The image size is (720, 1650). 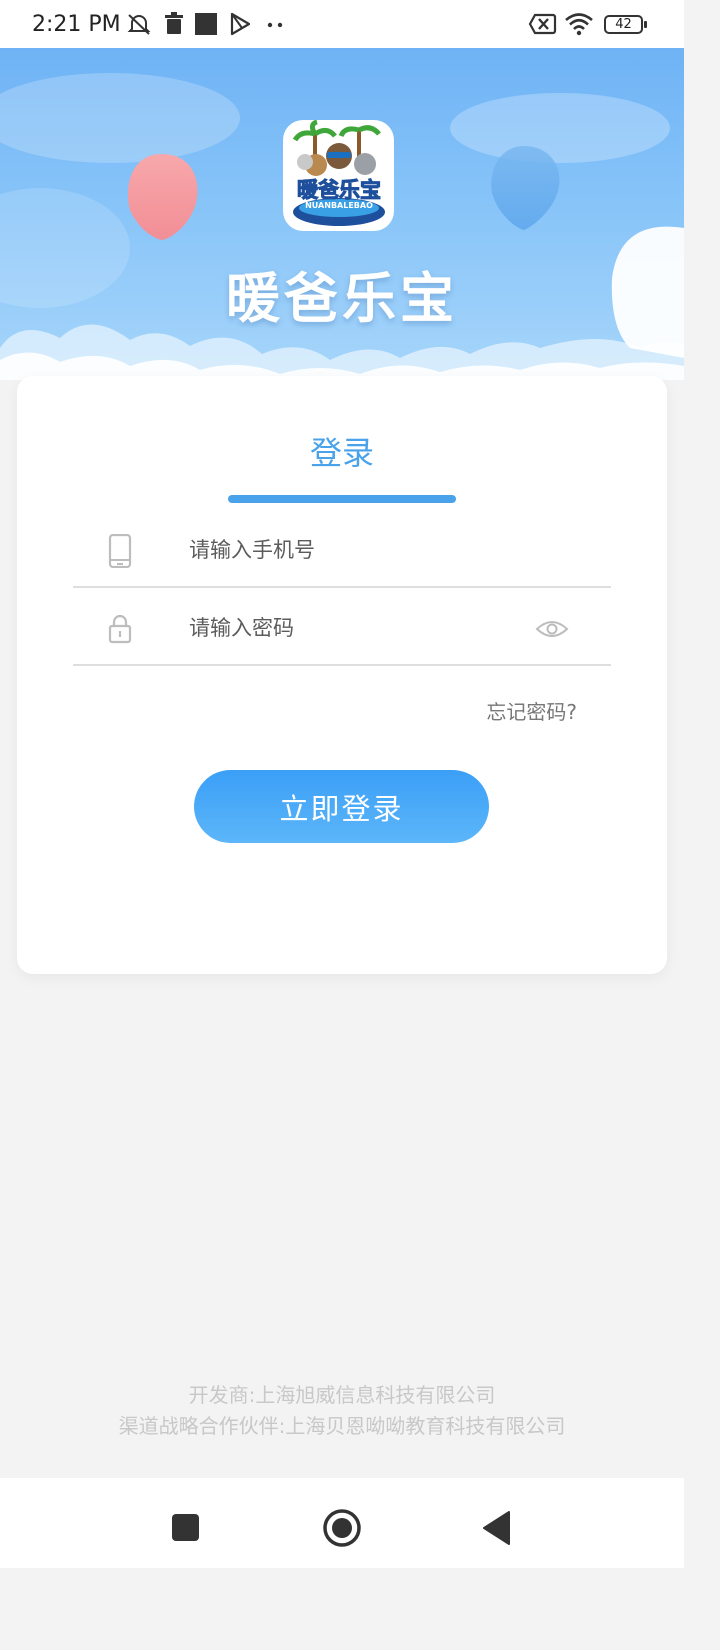 I want to click on footer: 开发商:上海旭威信息科技有限公司 渠道战略合作伙伴:上海贝恩呦呦教育科技有限公司, so click(x=342, y=1411).